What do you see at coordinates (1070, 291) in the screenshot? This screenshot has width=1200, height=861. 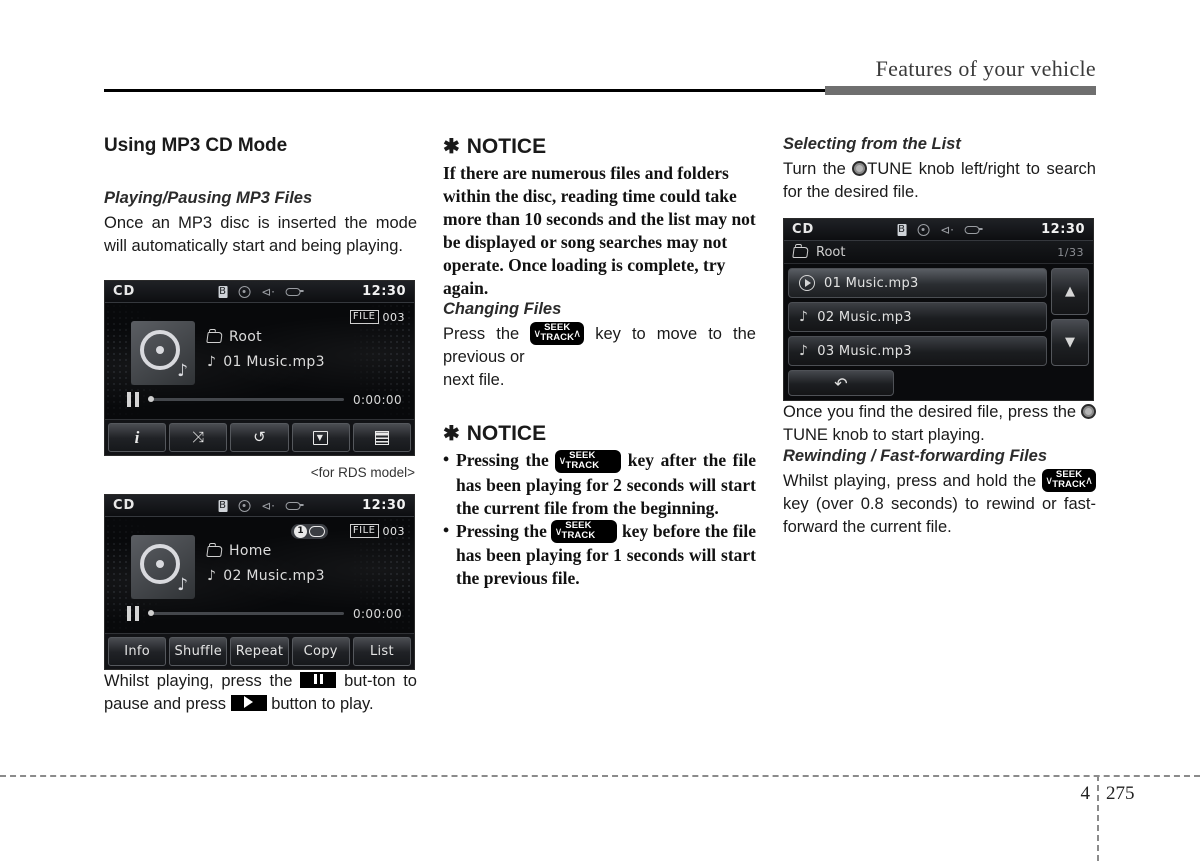 I see `scroll-up-button: ▲` at bounding box center [1070, 291].